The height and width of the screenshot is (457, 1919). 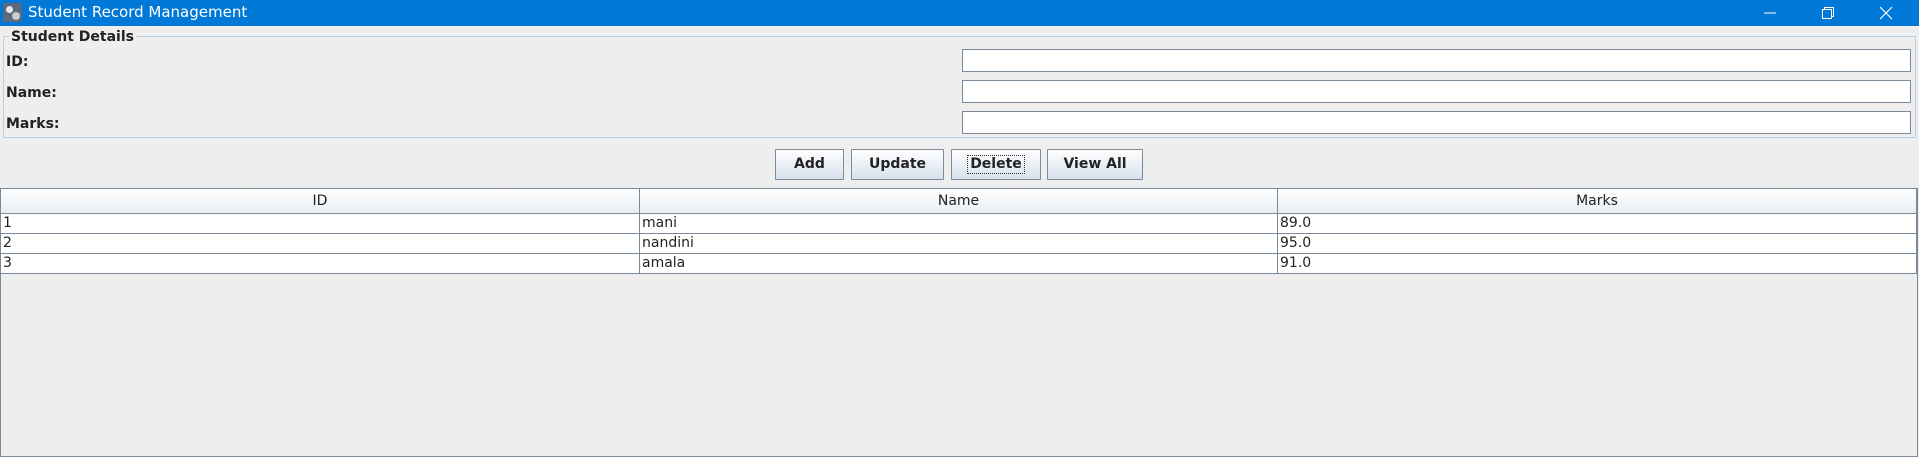 I want to click on table-row: 1 mani 89.0, so click(x=959, y=224).